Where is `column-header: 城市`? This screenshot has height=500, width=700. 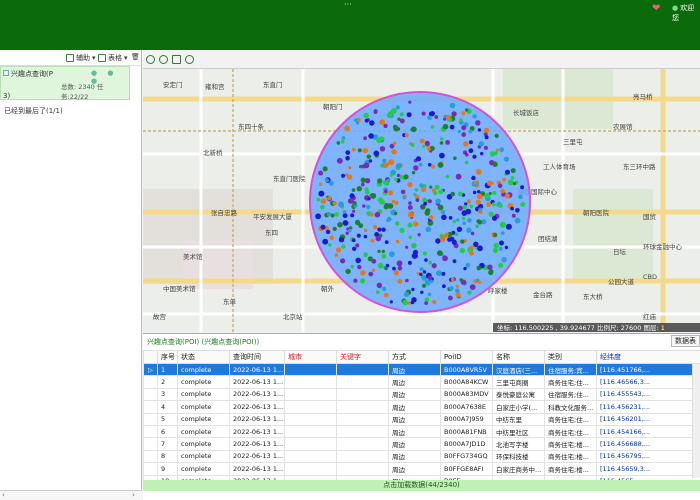 column-header: 城市 is located at coordinates (310, 357).